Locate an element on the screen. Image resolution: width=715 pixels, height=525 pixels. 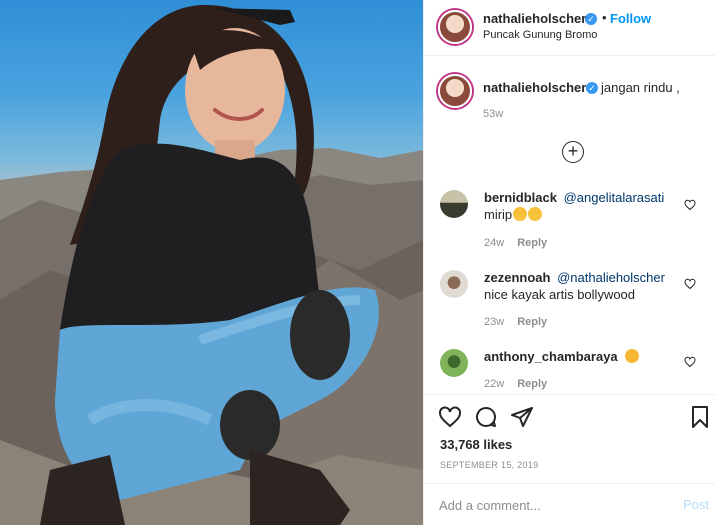
bookmark-icon is located at coordinates (700, 417).